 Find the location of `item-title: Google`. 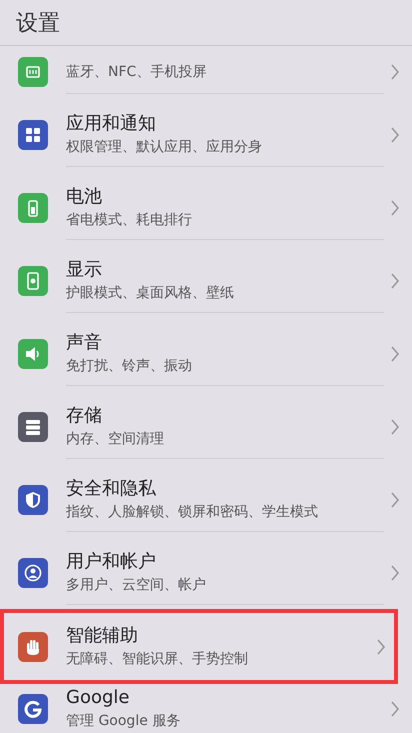

item-title: Google is located at coordinates (98, 698).